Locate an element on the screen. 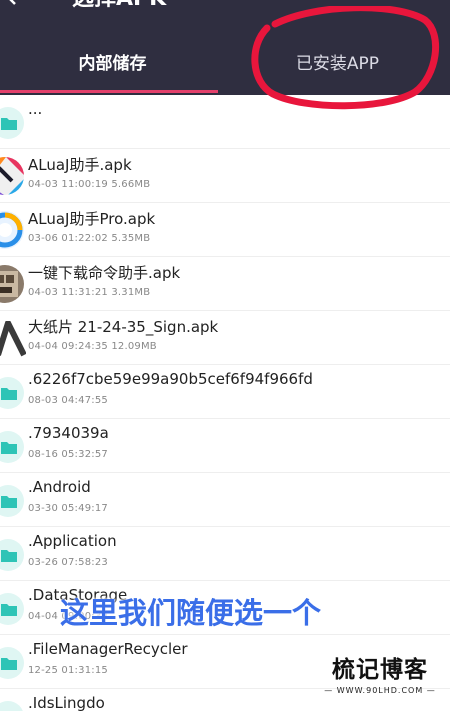  file-name: .7934039a is located at coordinates (68, 433).